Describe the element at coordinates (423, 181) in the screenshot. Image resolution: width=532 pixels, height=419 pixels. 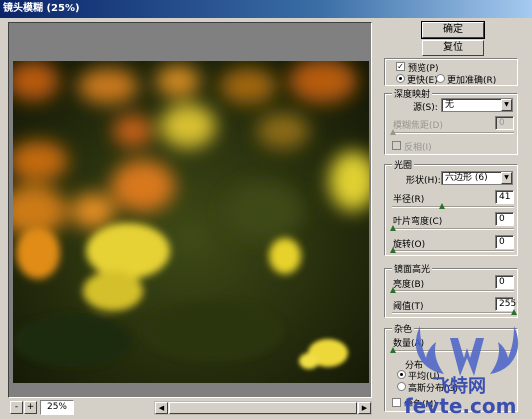
I see `shape-label: 形状(H):` at that location.